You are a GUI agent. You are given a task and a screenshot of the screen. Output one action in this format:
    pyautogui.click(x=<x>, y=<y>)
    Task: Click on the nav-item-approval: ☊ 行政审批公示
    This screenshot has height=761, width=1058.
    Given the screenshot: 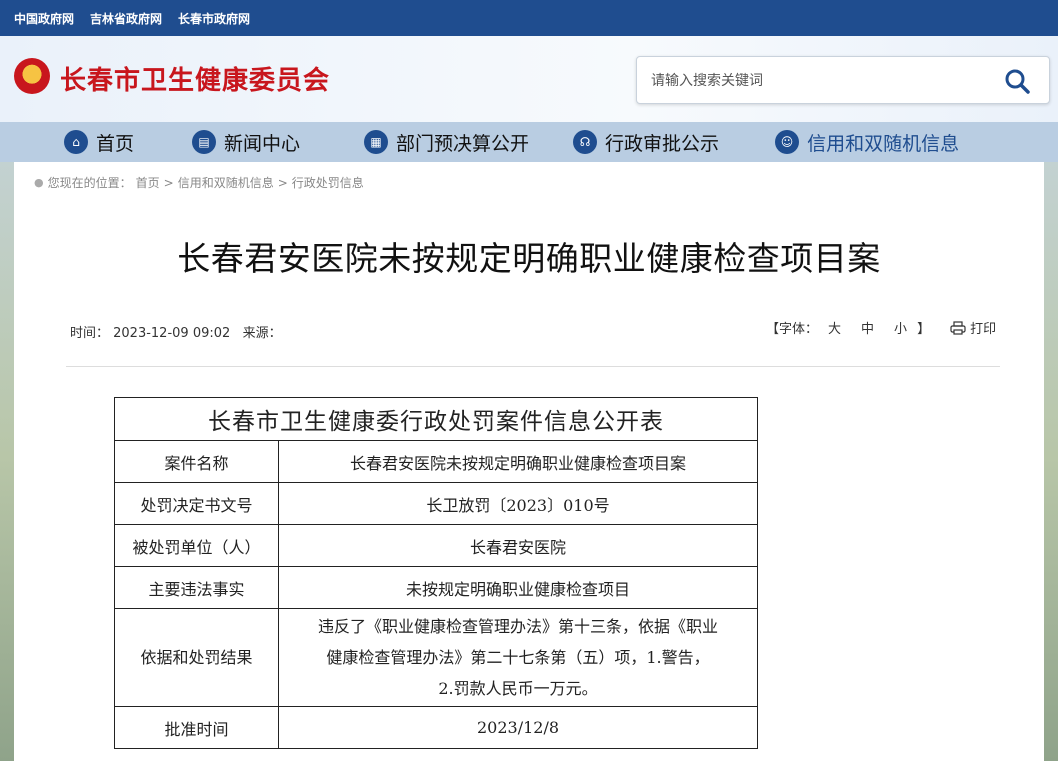 What is the action you would take?
    pyautogui.click(x=646, y=142)
    